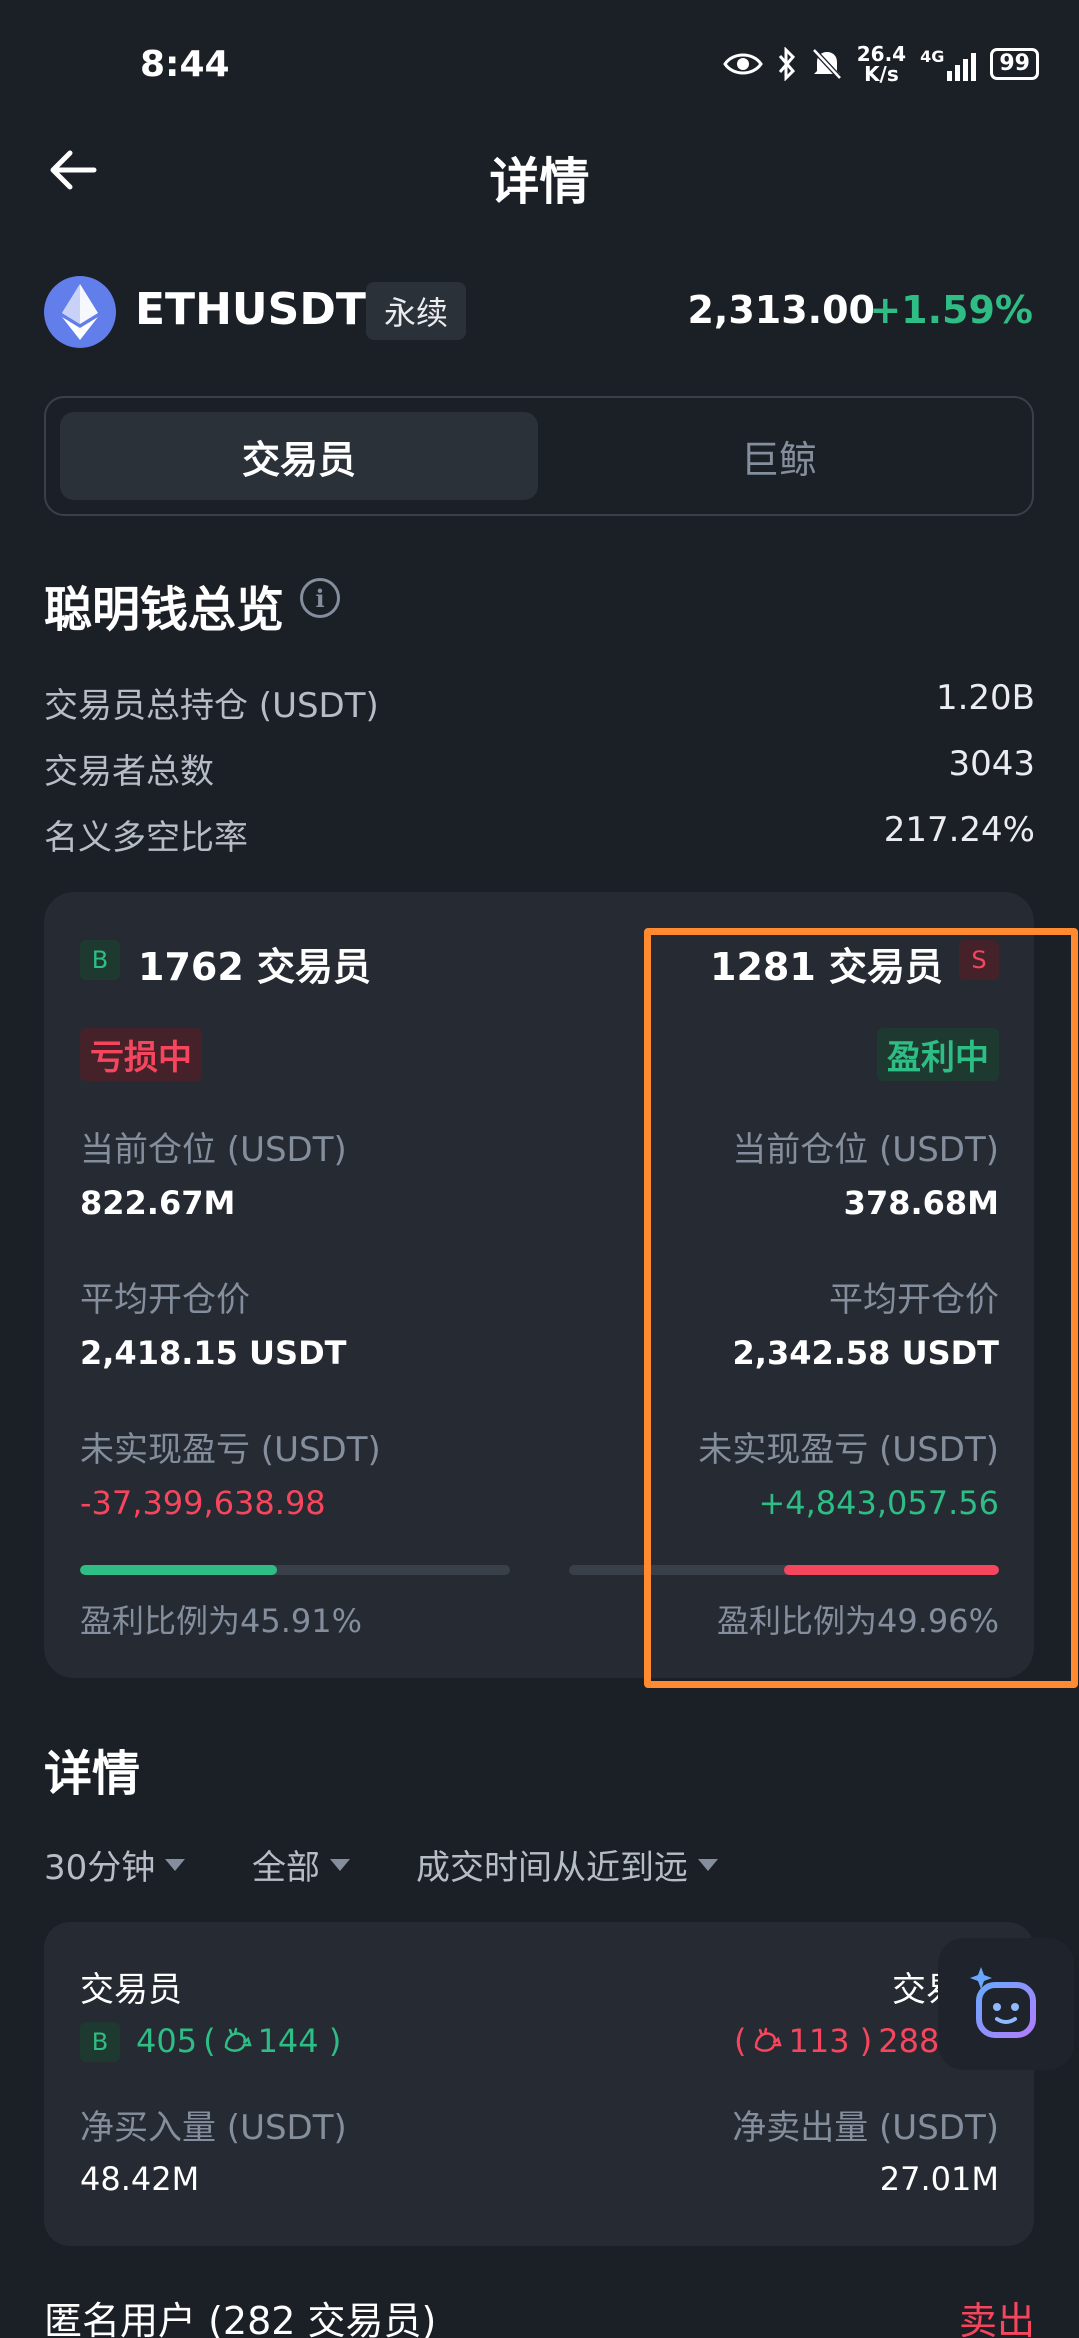  Describe the element at coordinates (213, 1150) in the screenshot. I see `long-position-label: 当前仓位 (USDT)` at that location.